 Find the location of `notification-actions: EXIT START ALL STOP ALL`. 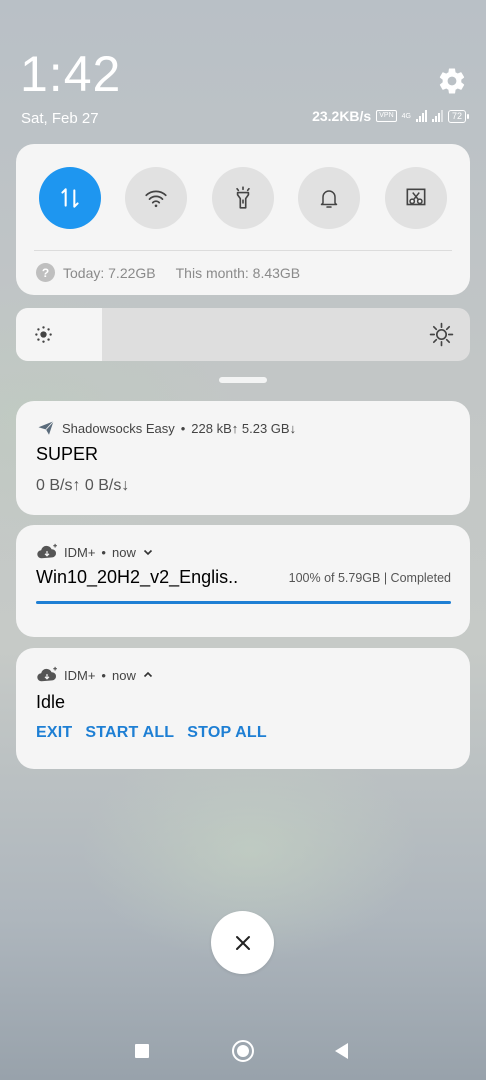

notification-actions: EXIT START ALL STOP ALL is located at coordinates (151, 733).